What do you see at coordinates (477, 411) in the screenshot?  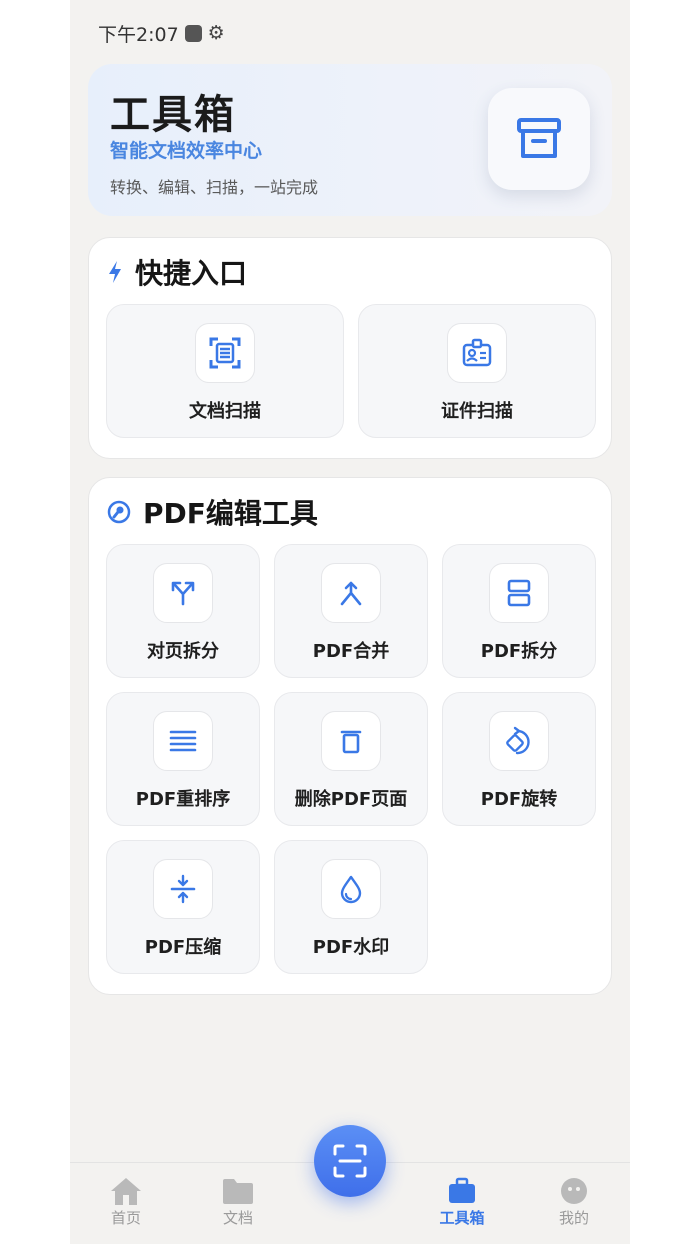 I see `tile-label: 证件扫描` at bounding box center [477, 411].